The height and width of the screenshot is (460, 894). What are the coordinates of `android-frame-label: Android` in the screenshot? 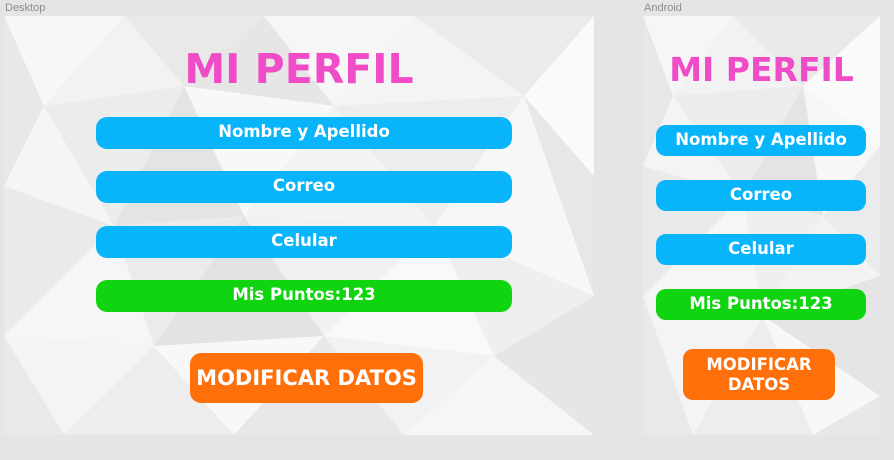 It's located at (663, 8).